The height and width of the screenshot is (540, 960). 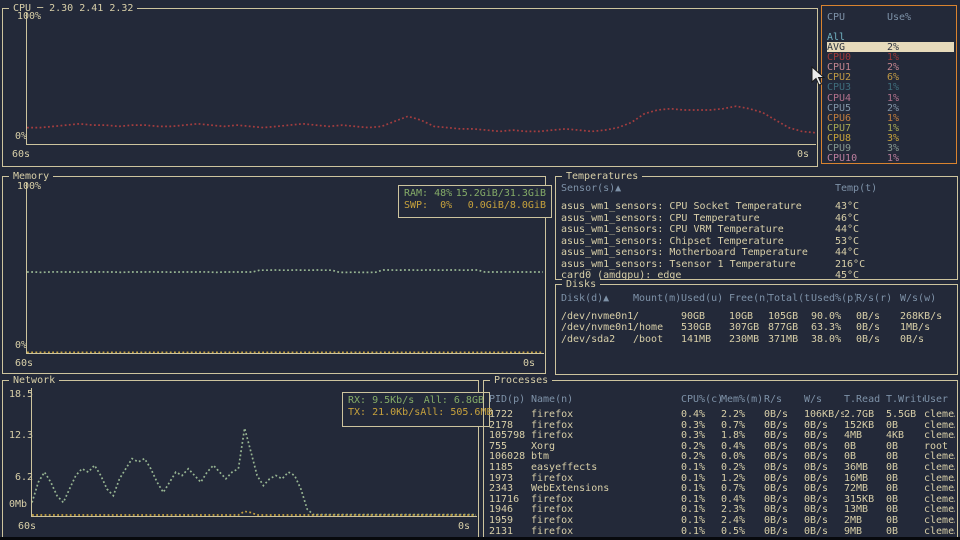 I want to click on cpu-x-axis, so click(x=421, y=144).